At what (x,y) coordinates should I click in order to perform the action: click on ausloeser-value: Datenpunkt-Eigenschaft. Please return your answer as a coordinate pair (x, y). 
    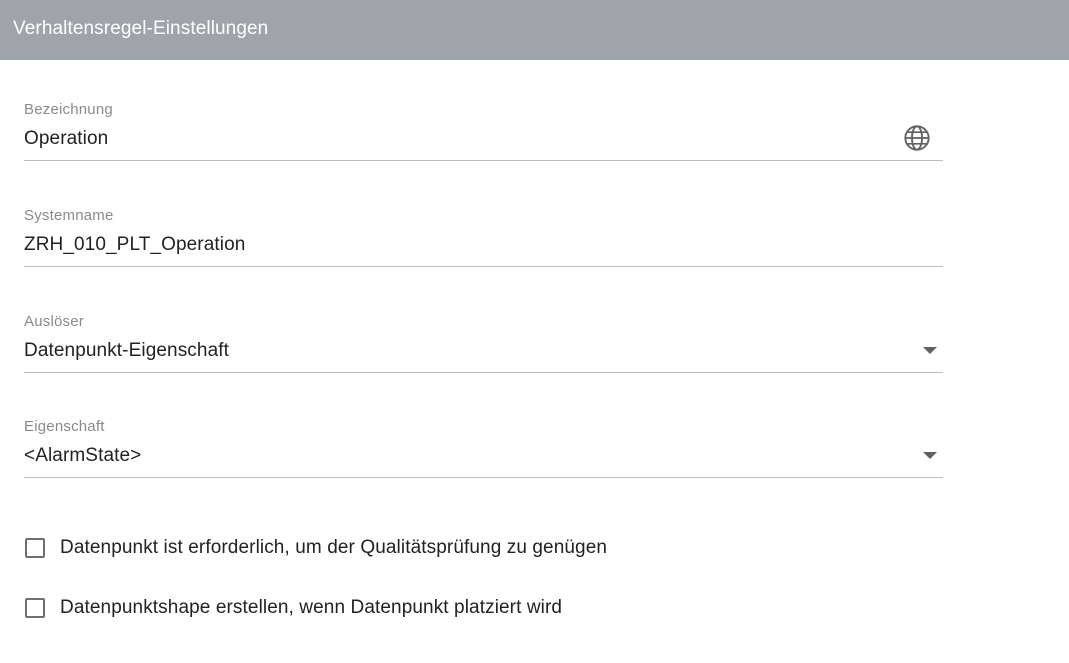
    Looking at the image, I should click on (126, 351).